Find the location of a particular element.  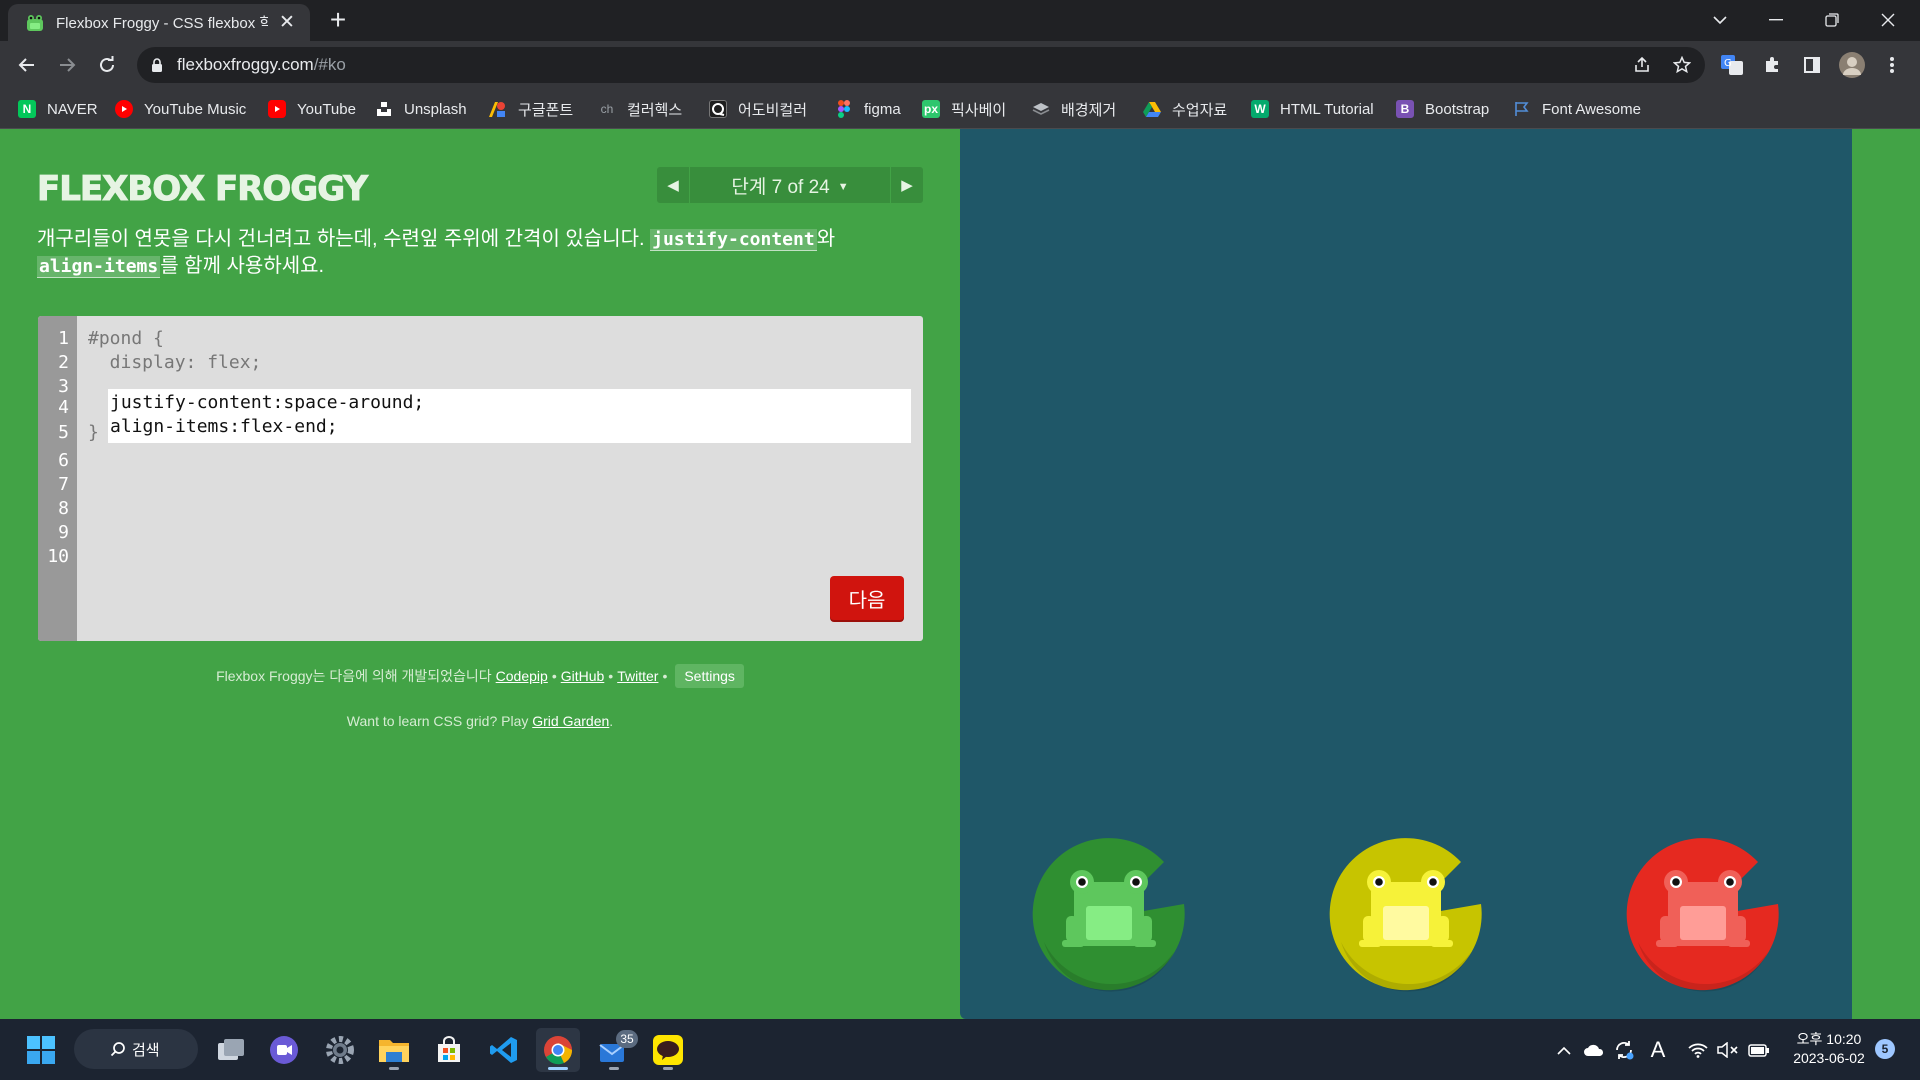

bookmark-label: 구글폰트 is located at coordinates (546, 110).